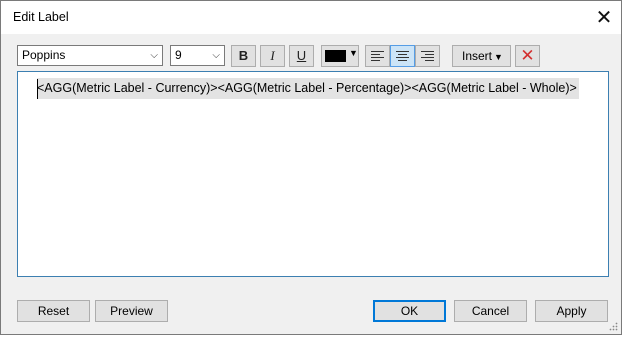 Image resolution: width=624 pixels, height=337 pixels. I want to click on font-family-value: Poppins, so click(44, 55).